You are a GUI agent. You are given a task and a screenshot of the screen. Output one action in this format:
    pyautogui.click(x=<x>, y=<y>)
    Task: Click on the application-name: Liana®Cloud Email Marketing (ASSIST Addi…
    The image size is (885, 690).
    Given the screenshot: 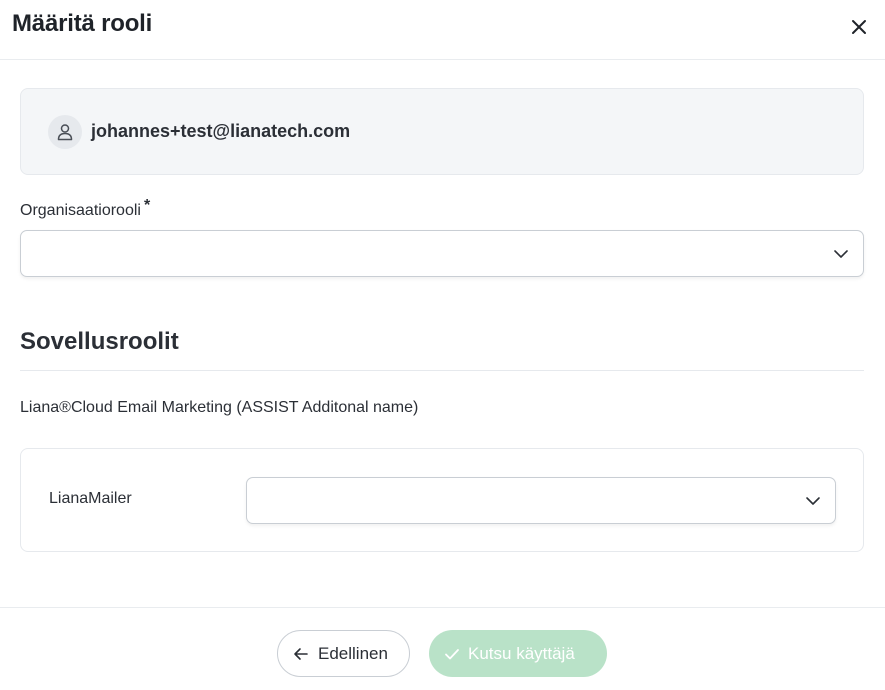 What is the action you would take?
    pyautogui.click(x=219, y=407)
    